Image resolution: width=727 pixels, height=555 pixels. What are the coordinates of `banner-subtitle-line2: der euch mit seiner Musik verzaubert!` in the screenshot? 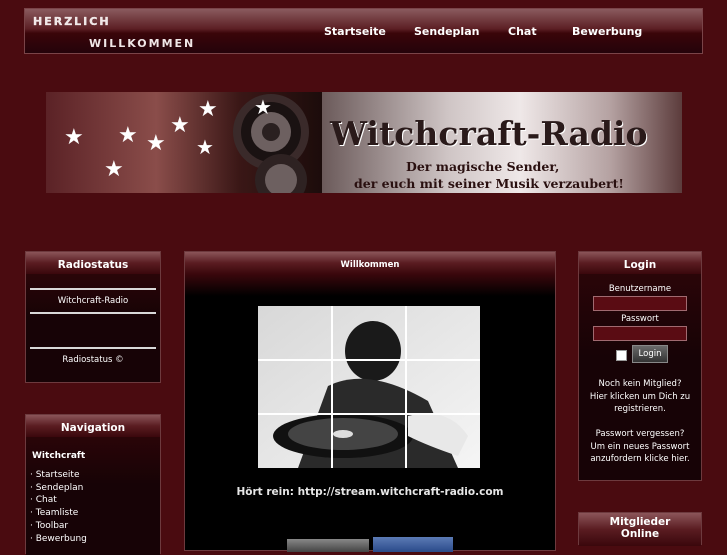 It's located at (489, 183).